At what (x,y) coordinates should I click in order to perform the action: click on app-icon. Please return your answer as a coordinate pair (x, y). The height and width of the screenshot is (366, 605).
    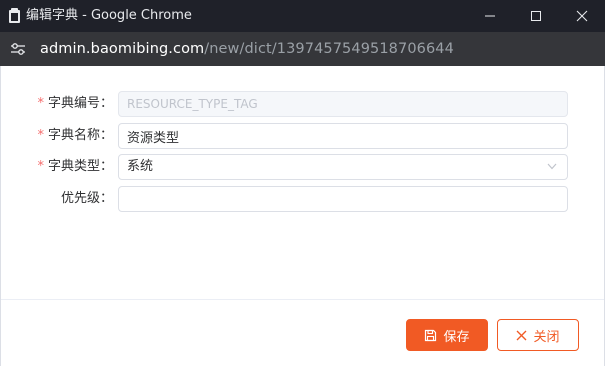
    Looking at the image, I should click on (14, 15).